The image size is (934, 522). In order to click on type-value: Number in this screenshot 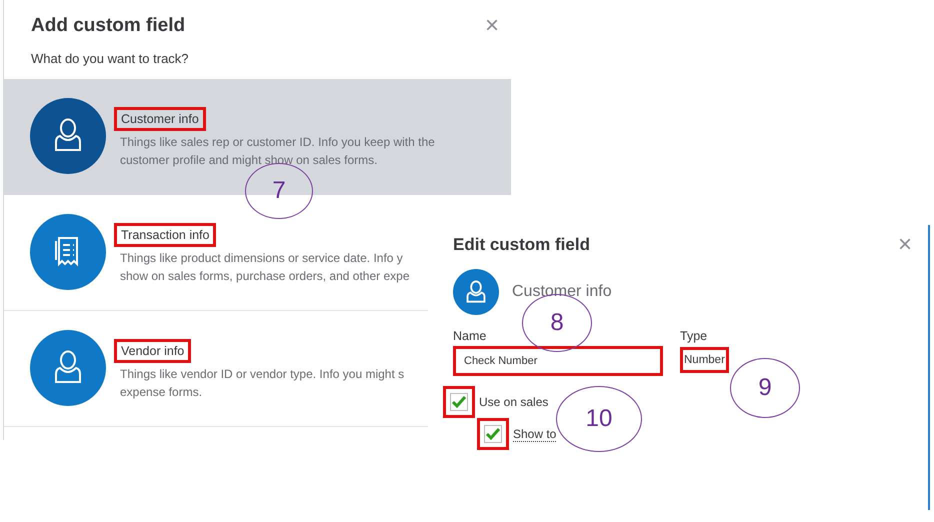, I will do `click(704, 360)`.